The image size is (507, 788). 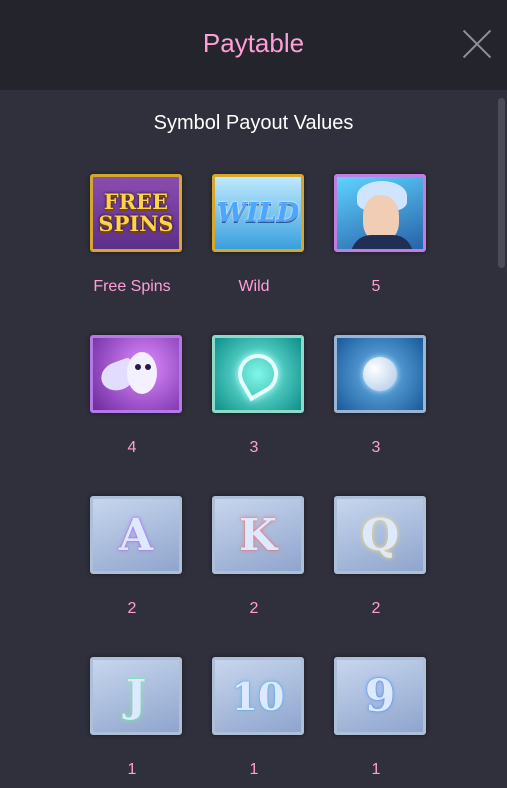 I want to click on wild-symbol-icon: WILD, so click(x=258, y=213).